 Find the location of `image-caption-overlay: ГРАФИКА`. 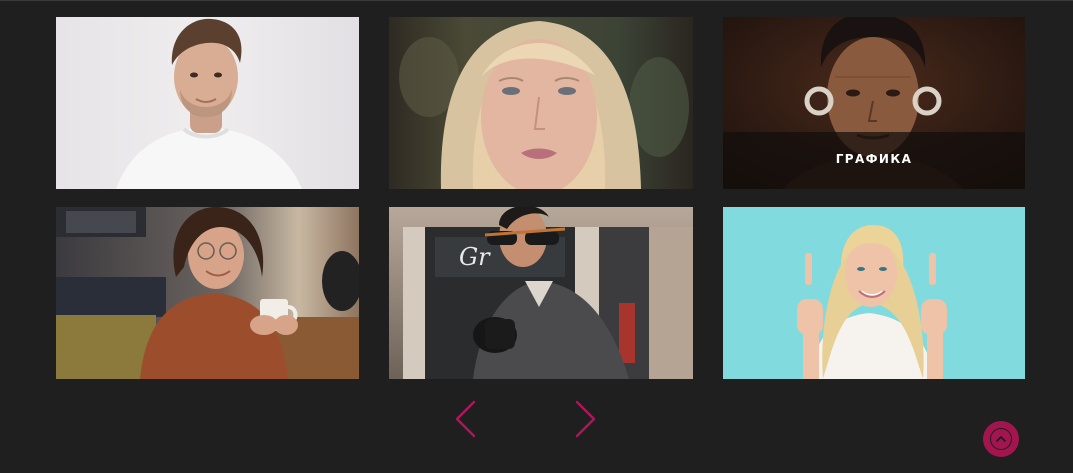

image-caption-overlay: ГРАФИКА is located at coordinates (874, 160).